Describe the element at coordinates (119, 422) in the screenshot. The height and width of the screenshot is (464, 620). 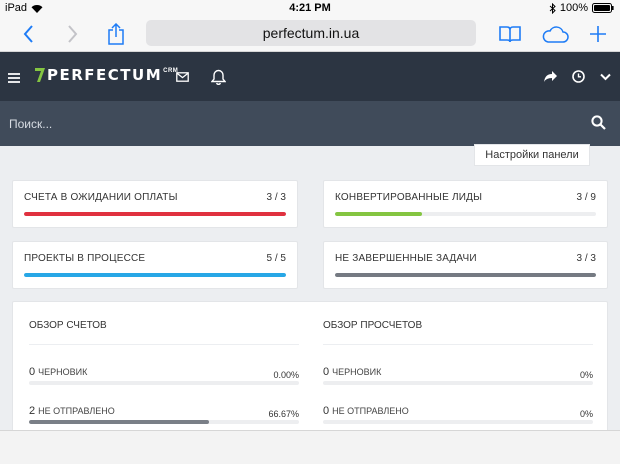
I see `row-progress-fill` at that location.